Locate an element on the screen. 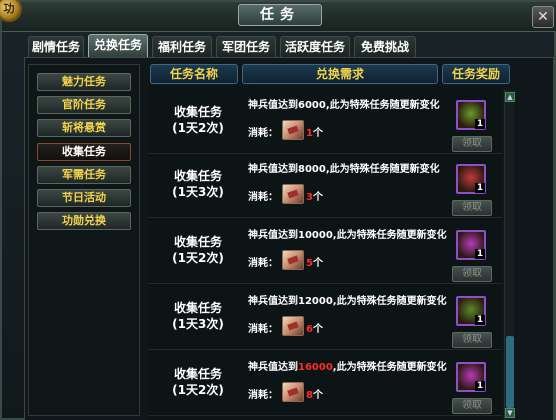 The image size is (556, 420). scroll-down-icon: ▼ is located at coordinates (510, 413).